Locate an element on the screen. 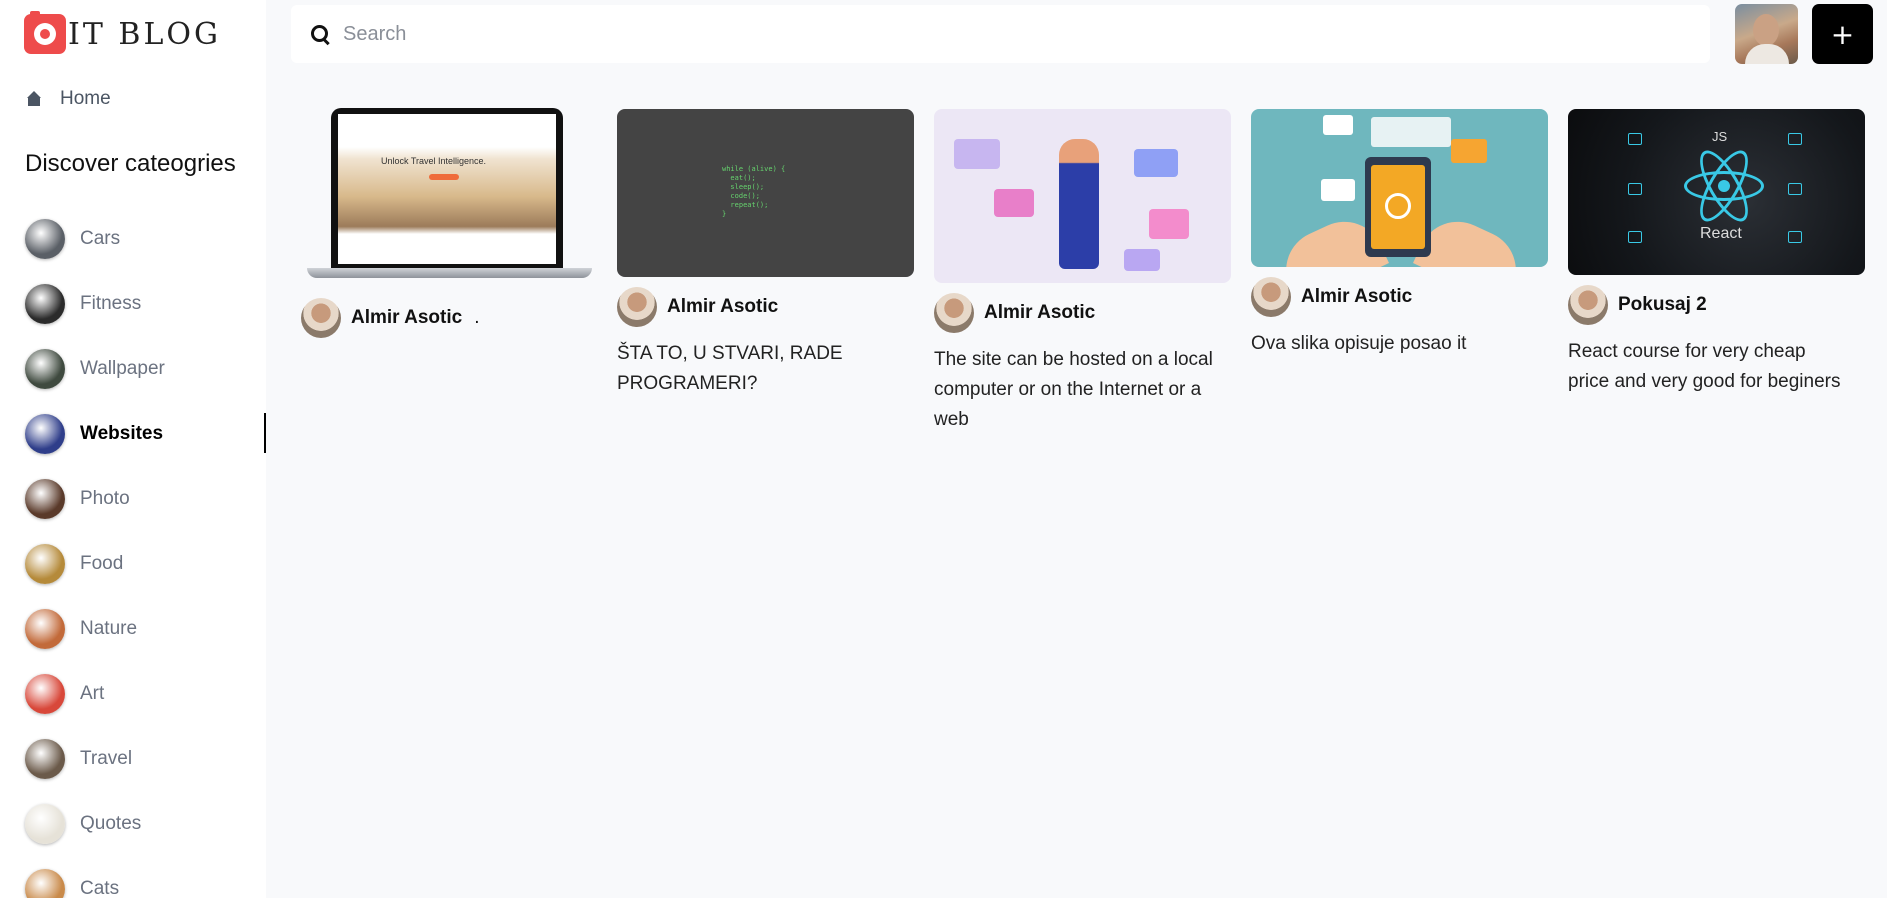 This screenshot has height=898, width=1887. home-label: Home is located at coordinates (85, 98).